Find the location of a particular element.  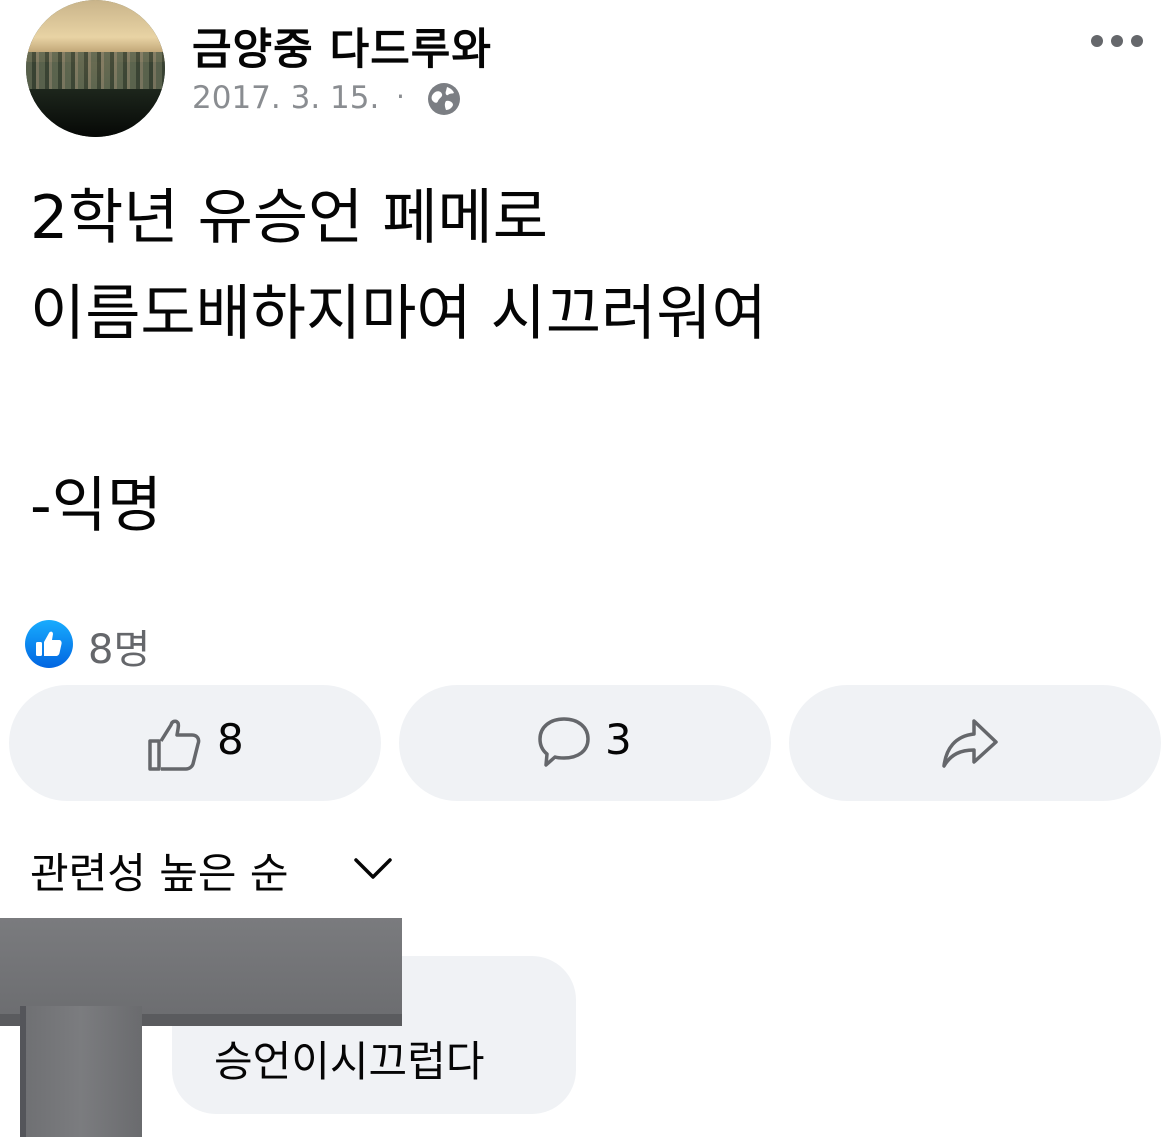

globe-icon is located at coordinates (444, 99).